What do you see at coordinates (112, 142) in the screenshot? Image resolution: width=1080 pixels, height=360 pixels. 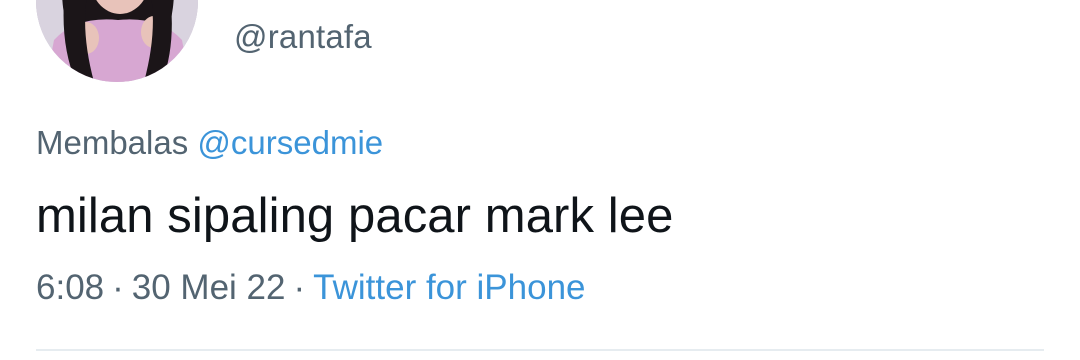 I see `reply-prefix: Membalas` at bounding box center [112, 142].